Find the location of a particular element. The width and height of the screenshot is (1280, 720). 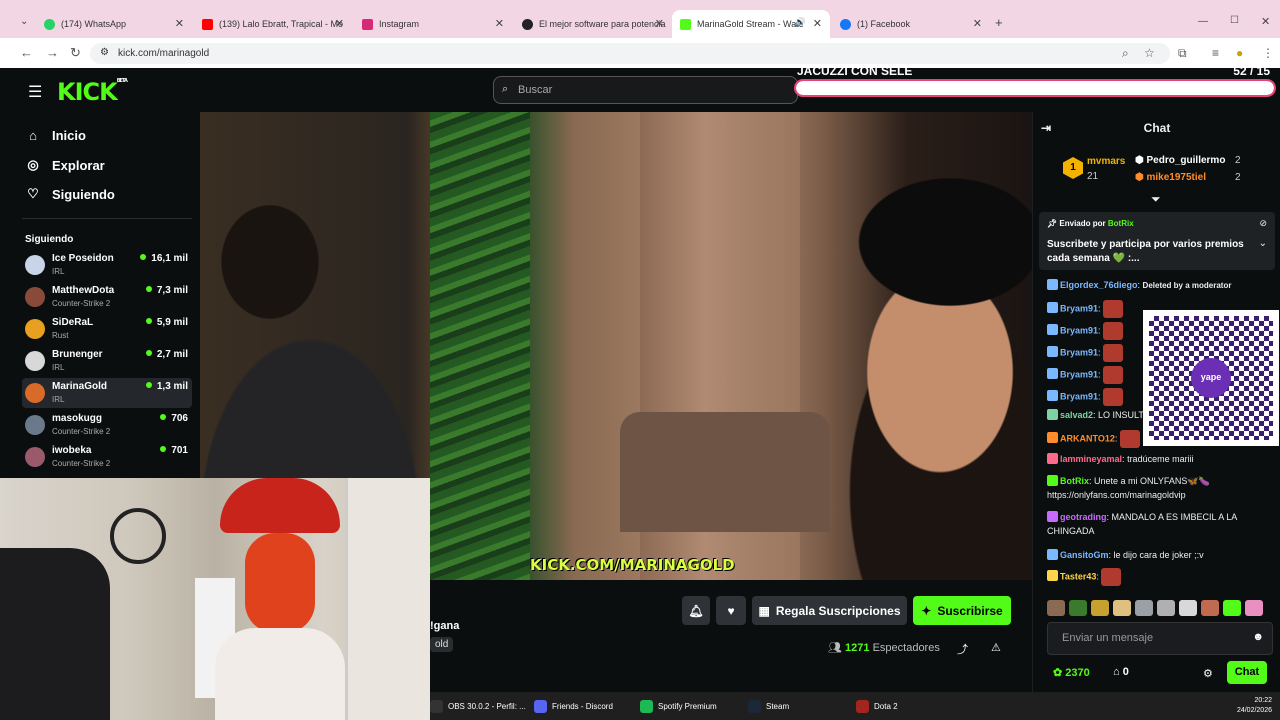

tab-title: MarinaGold Stream - Watc is located at coordinates (750, 24).